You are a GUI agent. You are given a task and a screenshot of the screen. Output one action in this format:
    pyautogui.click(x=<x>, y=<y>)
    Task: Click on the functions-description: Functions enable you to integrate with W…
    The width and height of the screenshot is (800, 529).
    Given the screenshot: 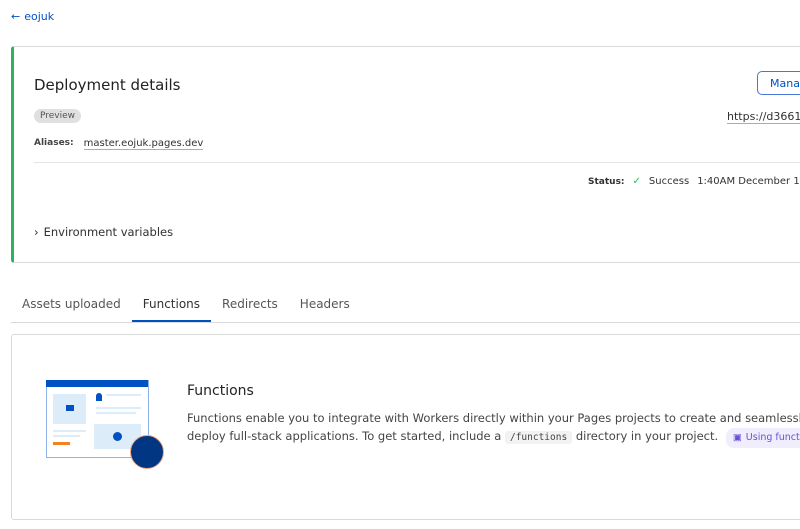 What is the action you would take?
    pyautogui.click(x=493, y=428)
    